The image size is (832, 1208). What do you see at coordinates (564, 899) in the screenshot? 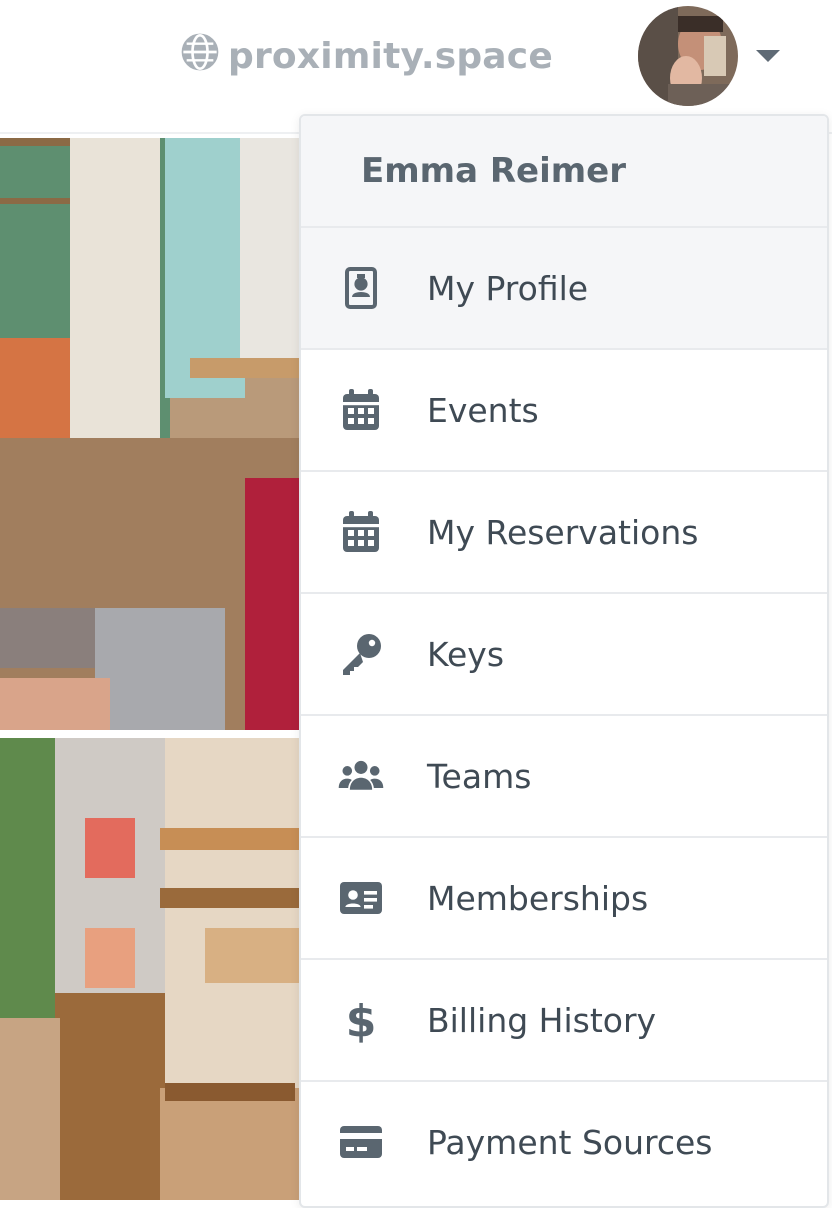
I see `menu-item-memberships: Memberships` at bounding box center [564, 899].